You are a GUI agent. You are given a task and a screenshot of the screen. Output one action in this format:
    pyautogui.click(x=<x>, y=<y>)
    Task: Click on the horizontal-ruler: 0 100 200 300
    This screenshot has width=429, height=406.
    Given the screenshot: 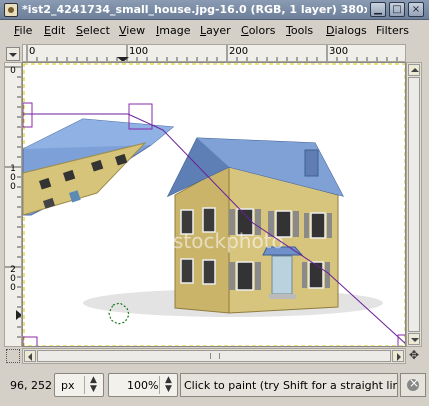 What is the action you would take?
    pyautogui.click(x=214, y=53)
    